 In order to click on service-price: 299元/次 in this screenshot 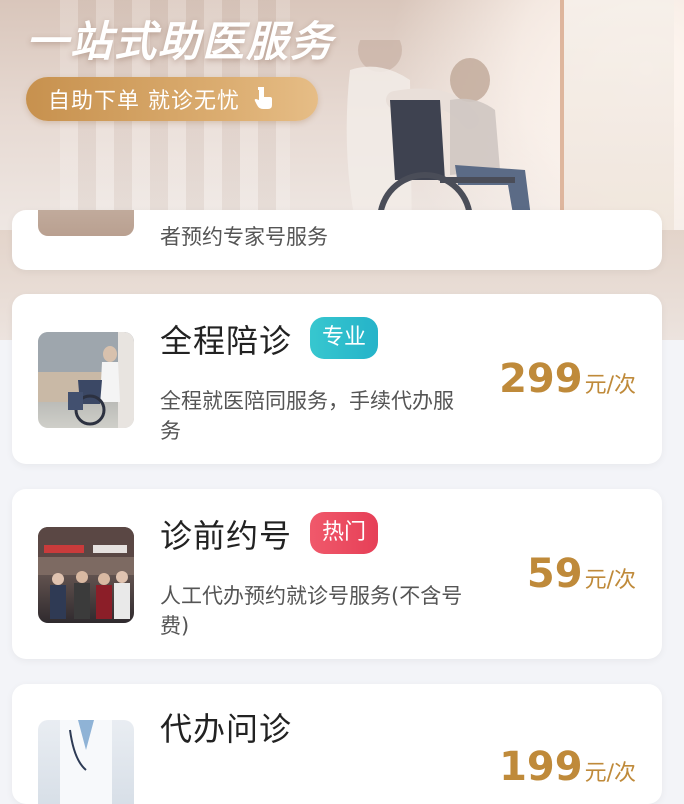, I will do `click(567, 379)`.